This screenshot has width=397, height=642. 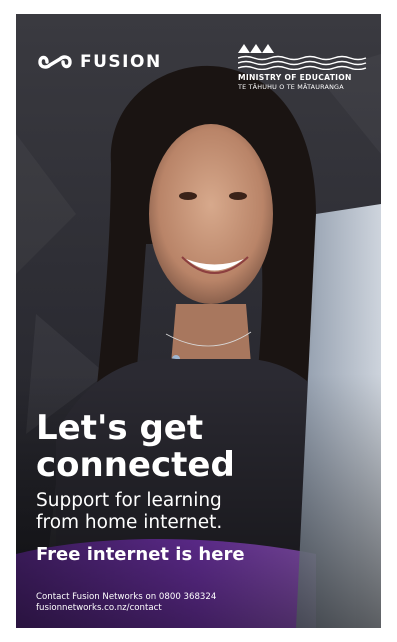 What do you see at coordinates (55, 62) in the screenshot?
I see `infinity-logo-icon` at bounding box center [55, 62].